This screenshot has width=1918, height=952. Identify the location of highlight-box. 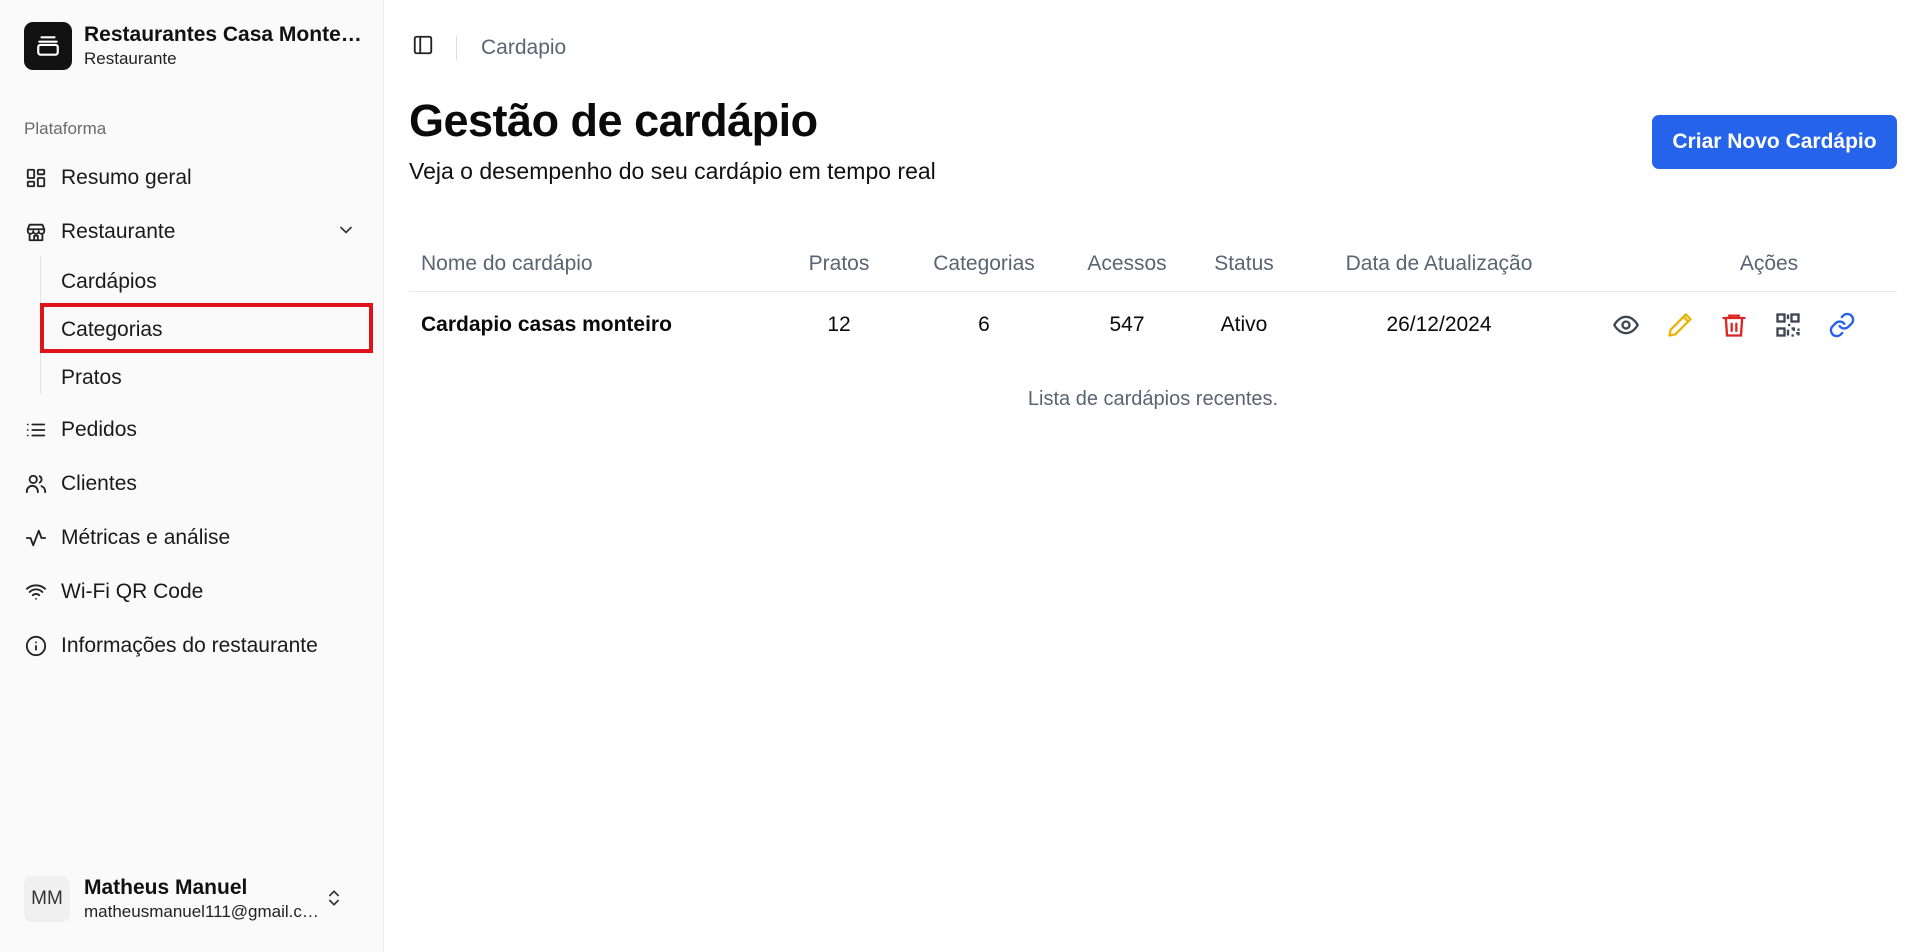
(206, 328).